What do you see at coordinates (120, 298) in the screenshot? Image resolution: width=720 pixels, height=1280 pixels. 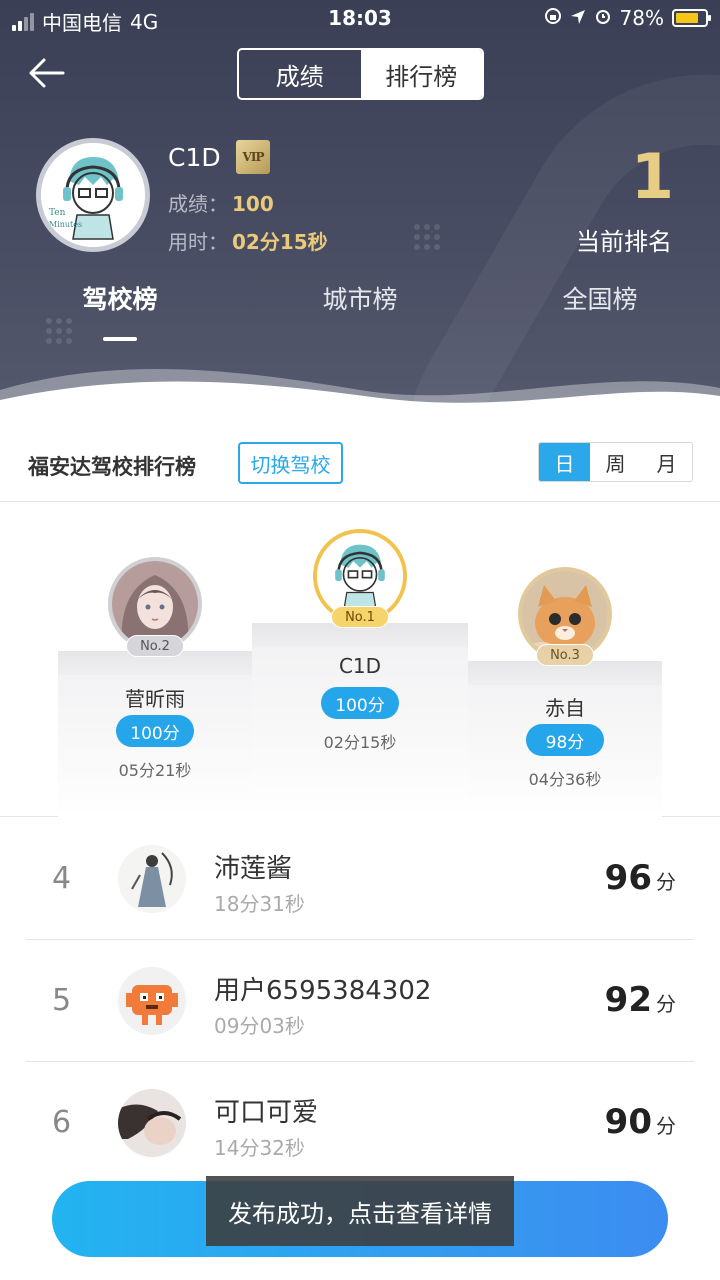 I see `tab-school-board: 驾校榜` at bounding box center [120, 298].